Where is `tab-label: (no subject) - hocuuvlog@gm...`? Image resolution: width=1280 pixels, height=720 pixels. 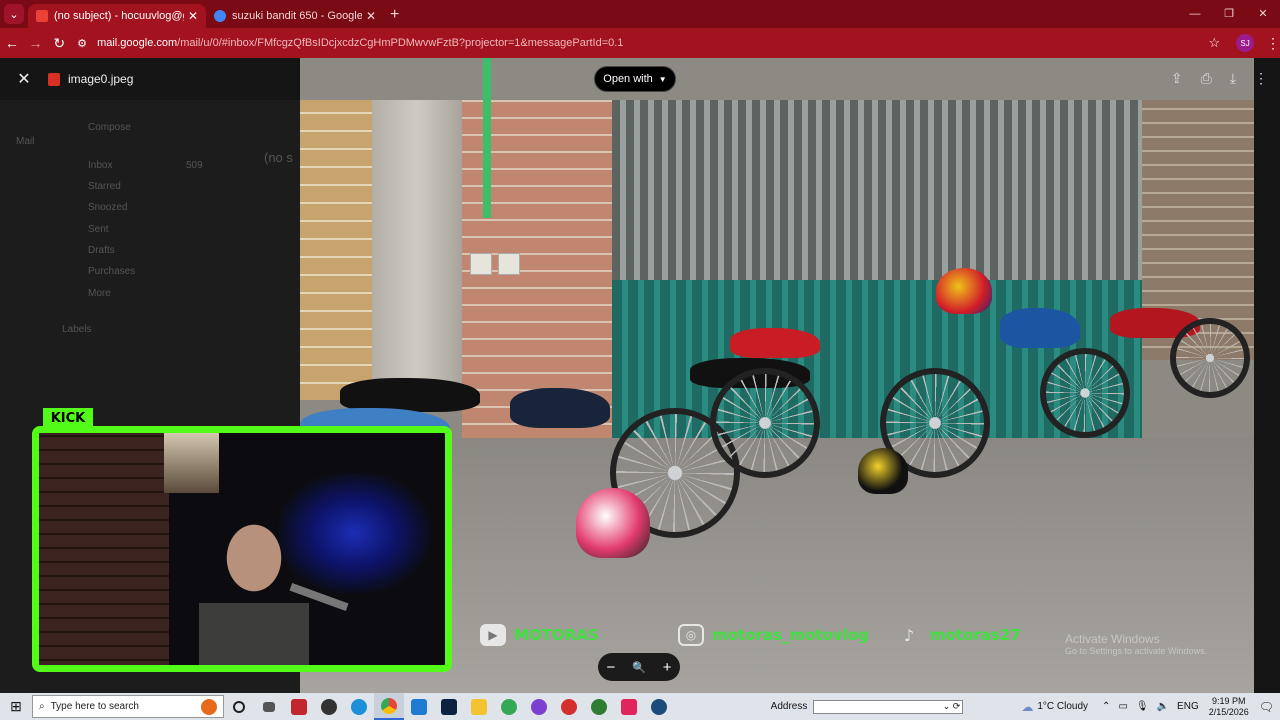
tab-label: (no subject) - hocuuvlog@gm... is located at coordinates (119, 16).